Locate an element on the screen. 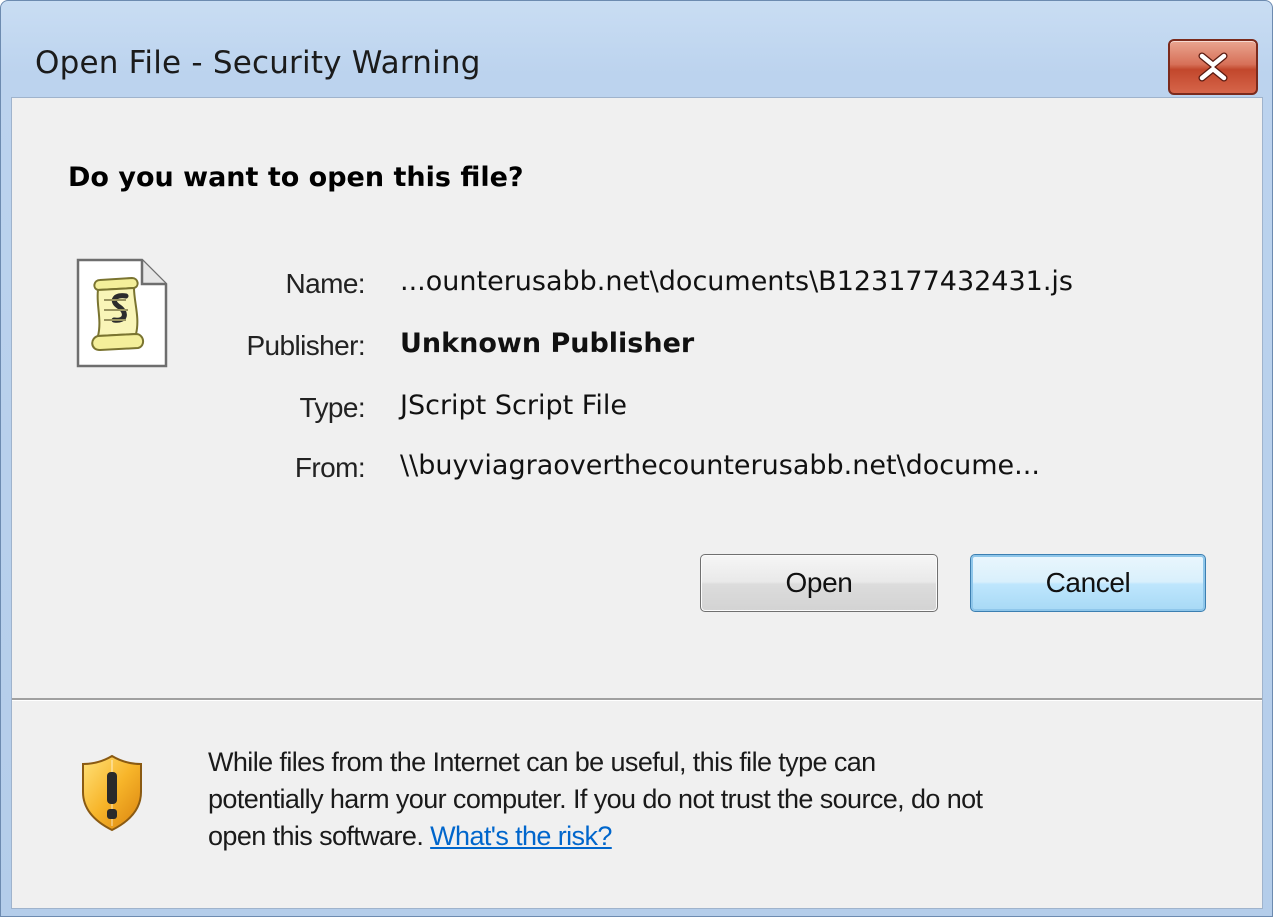 This screenshot has width=1273, height=917. close-button is located at coordinates (1213, 67).